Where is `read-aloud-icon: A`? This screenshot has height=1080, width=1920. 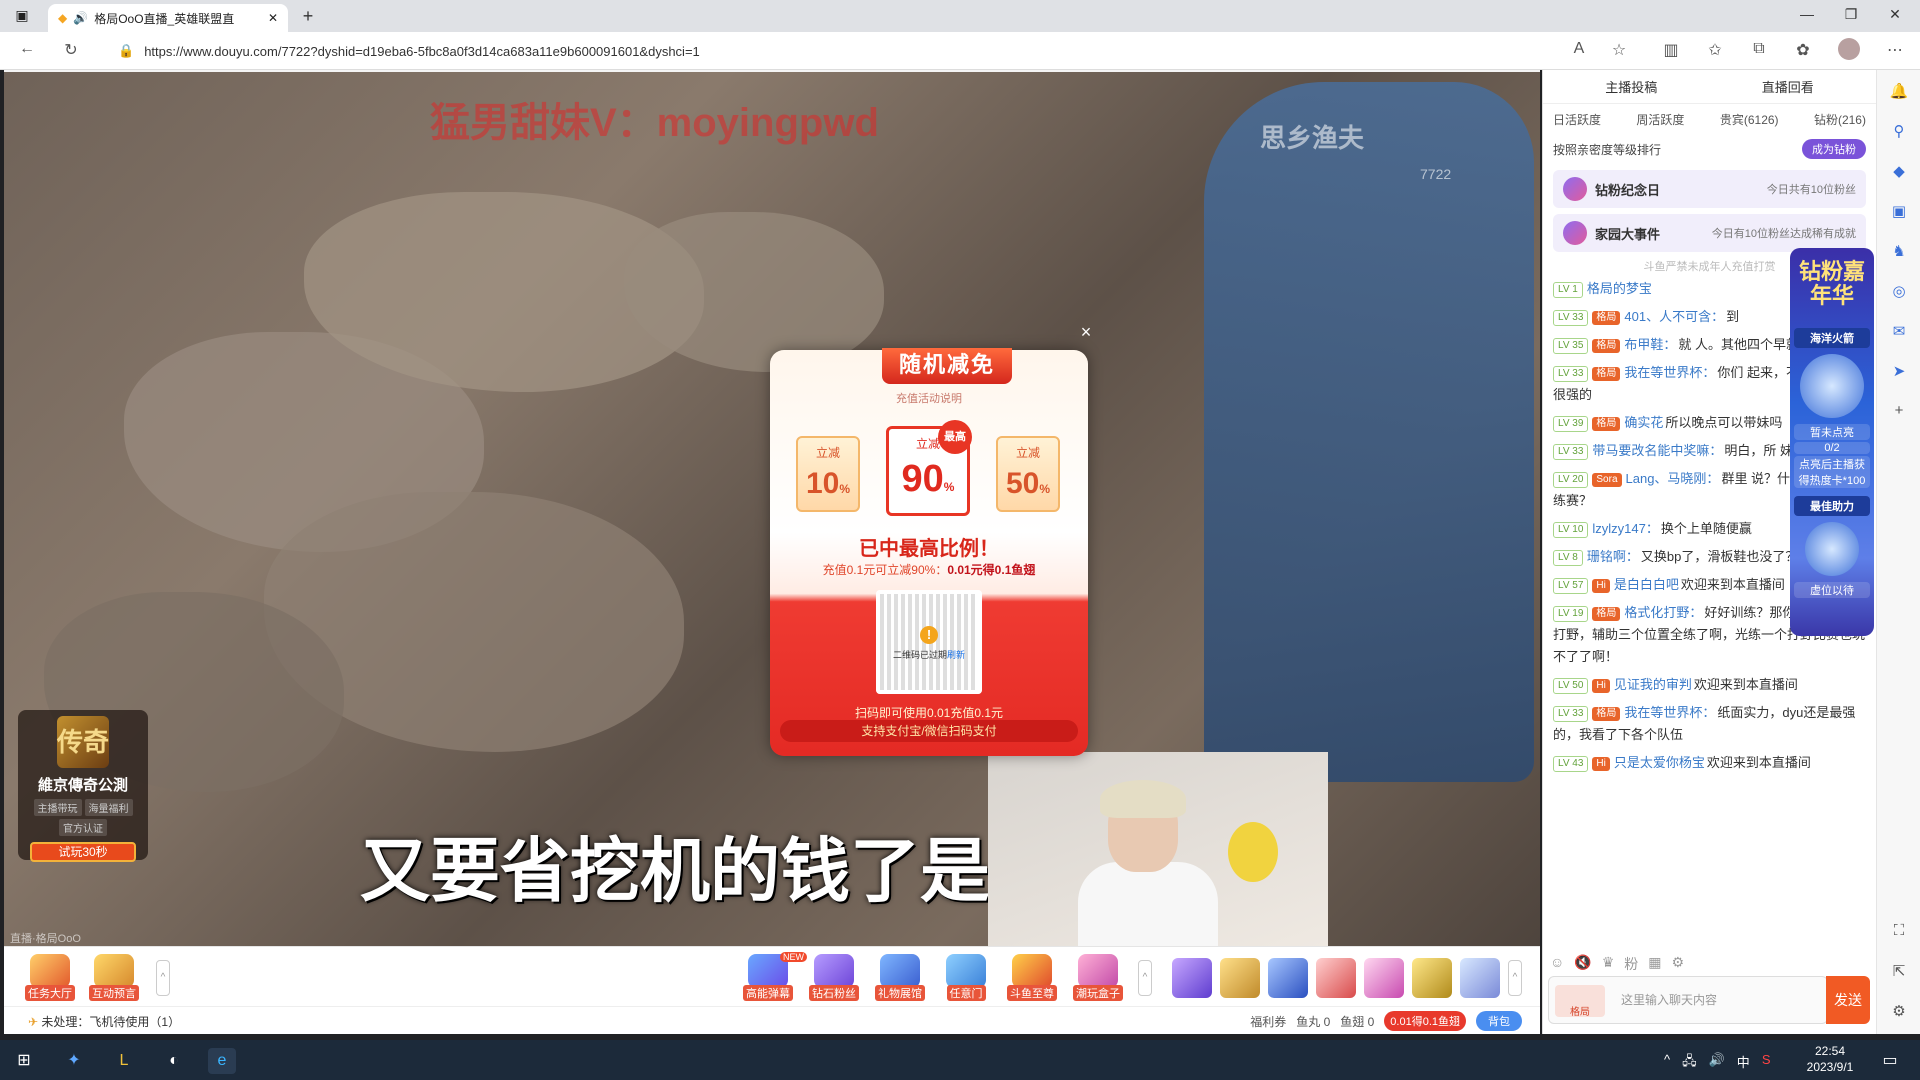
read-aloud-icon: A is located at coordinates (1579, 49).